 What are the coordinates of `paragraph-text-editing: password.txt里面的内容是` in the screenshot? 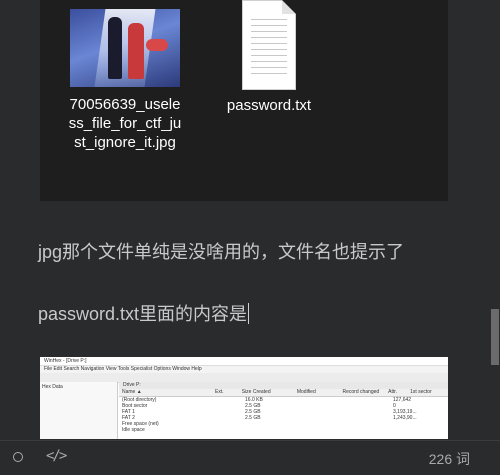 It's located at (144, 313).